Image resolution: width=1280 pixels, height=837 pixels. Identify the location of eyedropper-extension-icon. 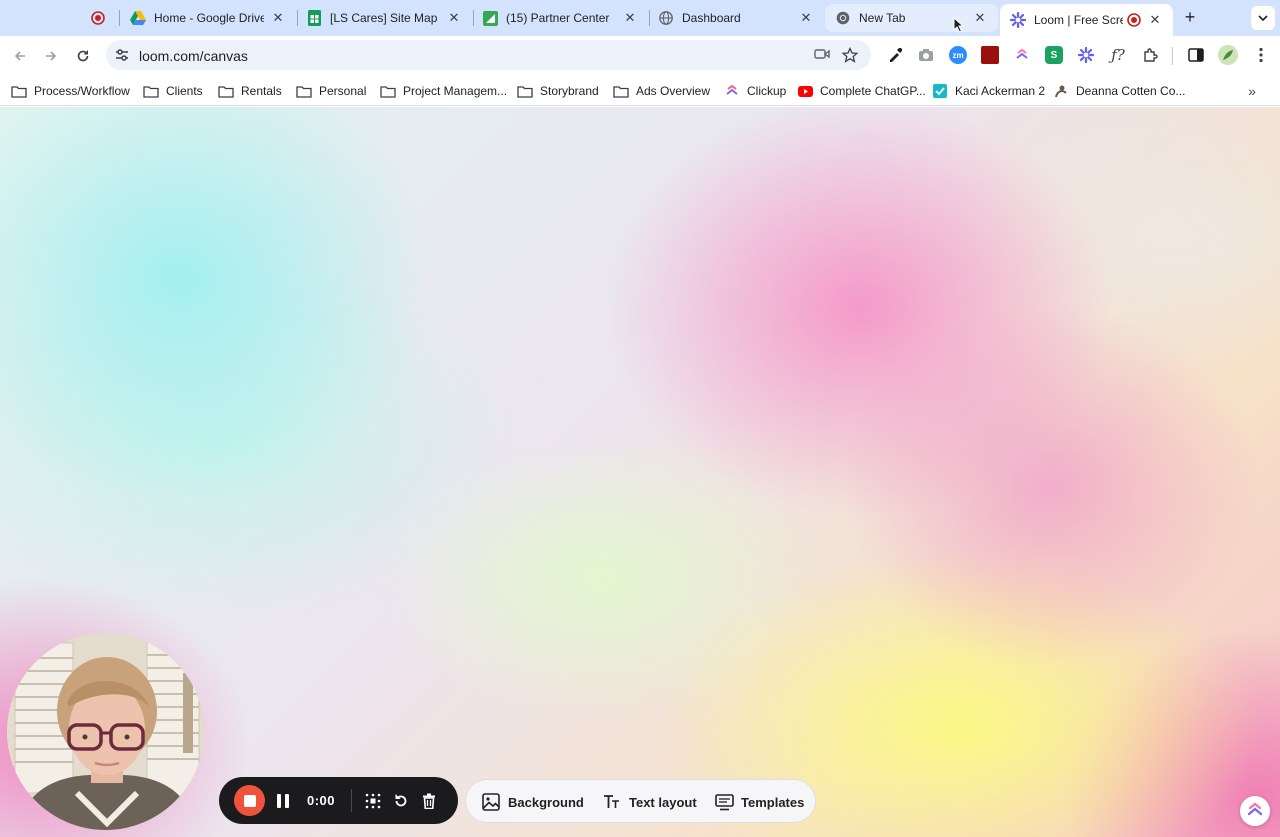
(895, 55).